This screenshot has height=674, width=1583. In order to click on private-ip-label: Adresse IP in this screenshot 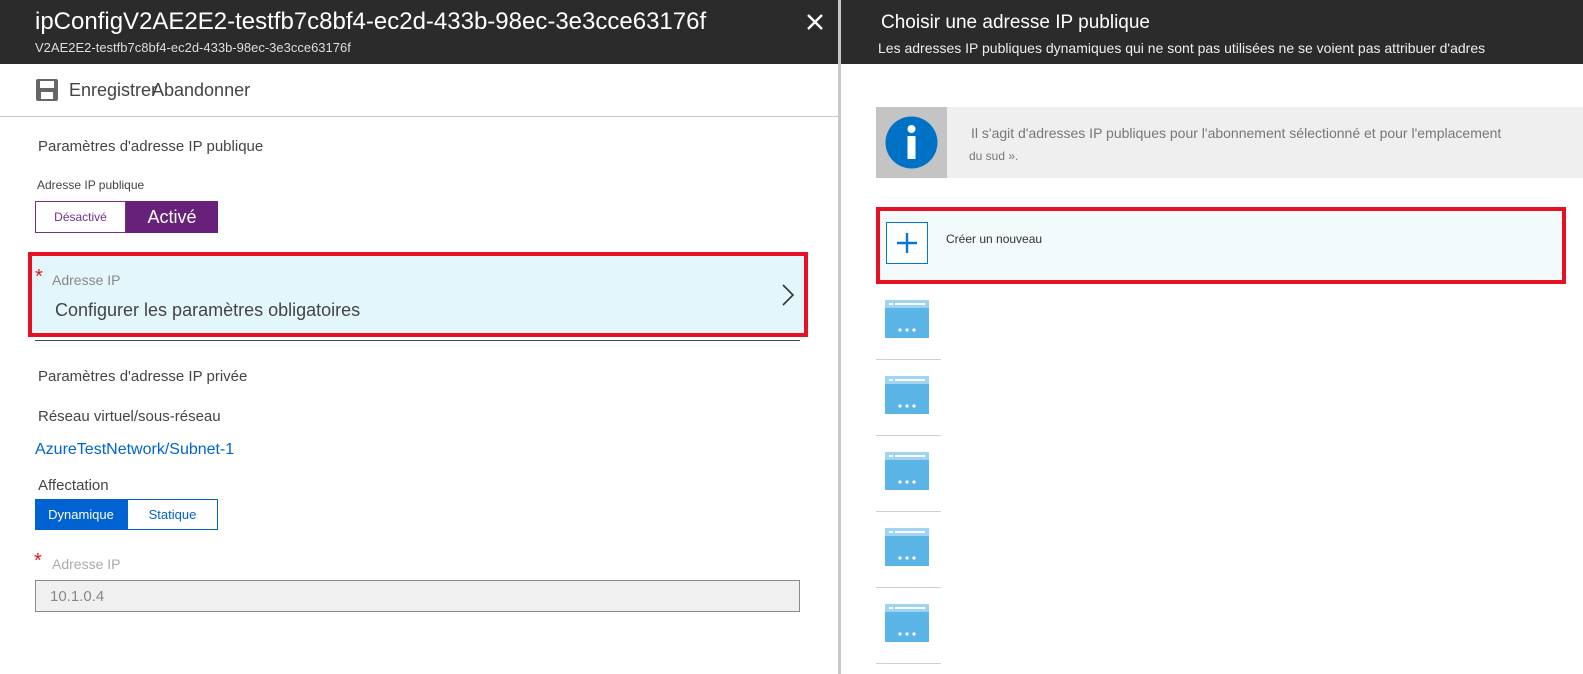, I will do `click(86, 564)`.